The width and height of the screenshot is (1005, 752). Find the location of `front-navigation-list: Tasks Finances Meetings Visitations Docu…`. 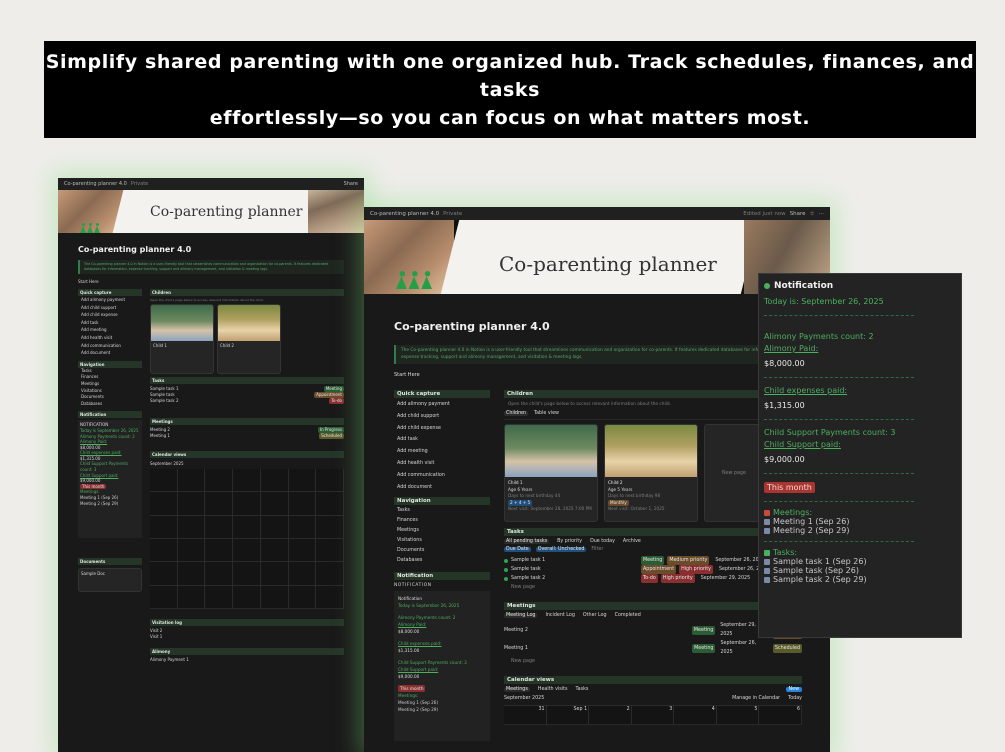

front-navigation-list: Tasks Finances Meetings Visitations Docu… is located at coordinates (442, 536).